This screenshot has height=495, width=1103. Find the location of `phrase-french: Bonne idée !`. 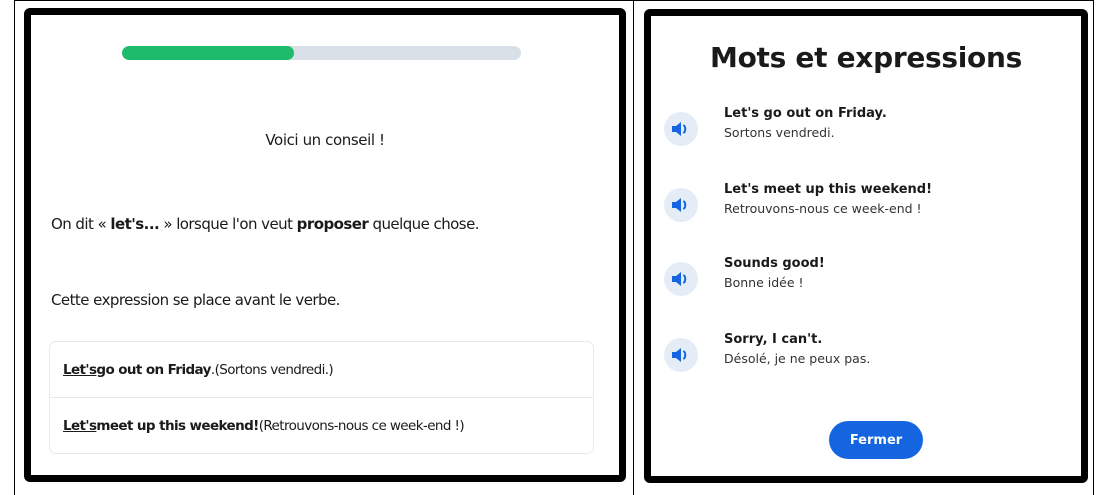

phrase-french: Bonne idée ! is located at coordinates (764, 282).